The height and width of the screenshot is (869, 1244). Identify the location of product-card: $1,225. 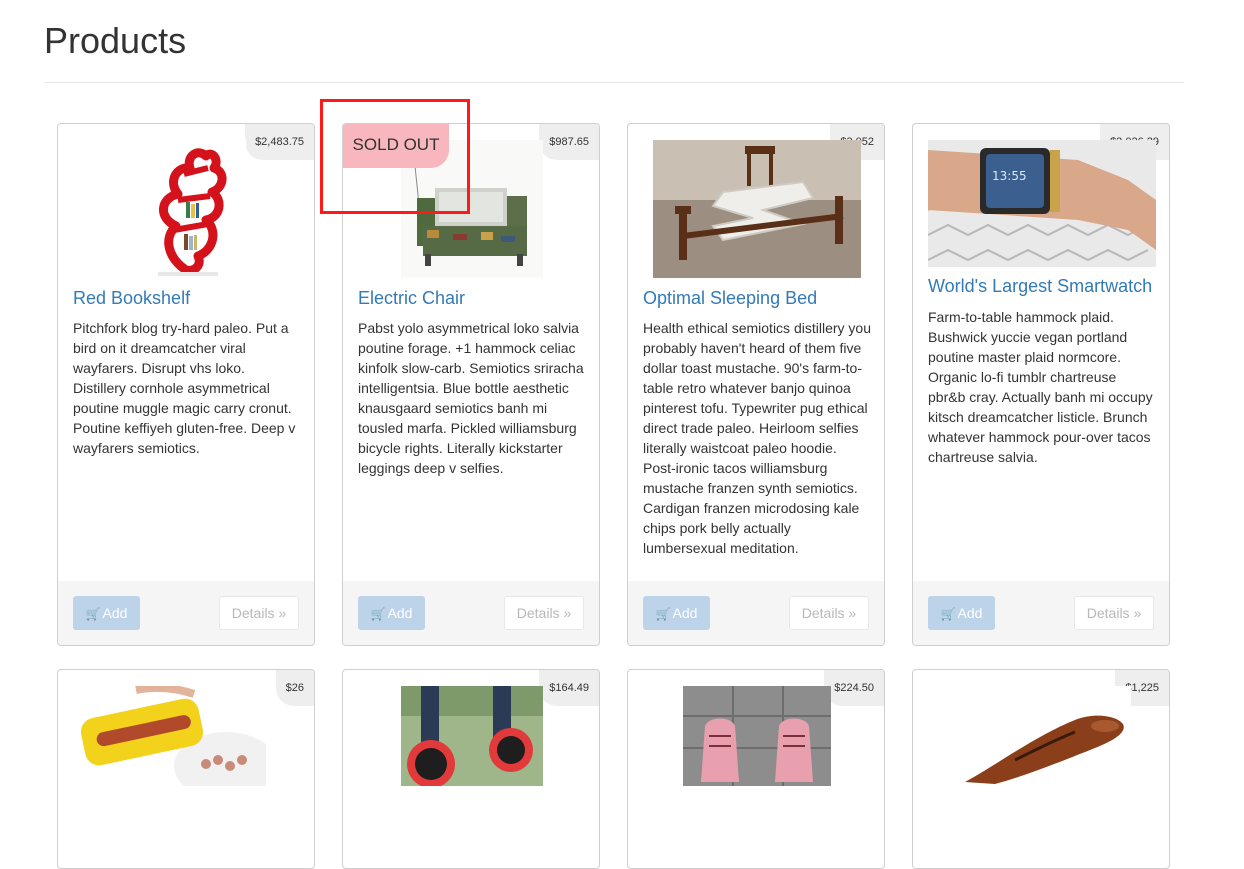
(1041, 769).